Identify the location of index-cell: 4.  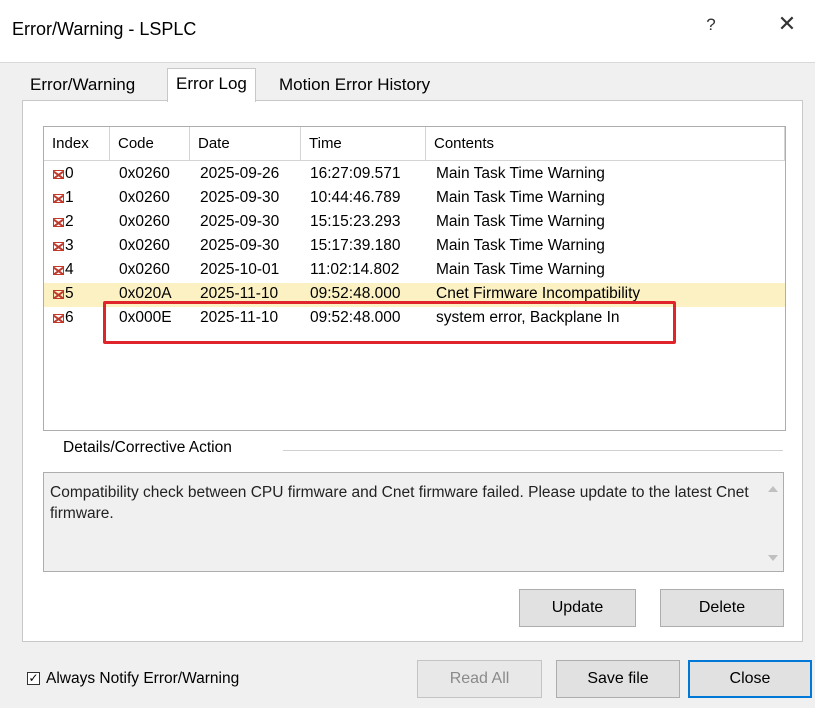
(63, 270).